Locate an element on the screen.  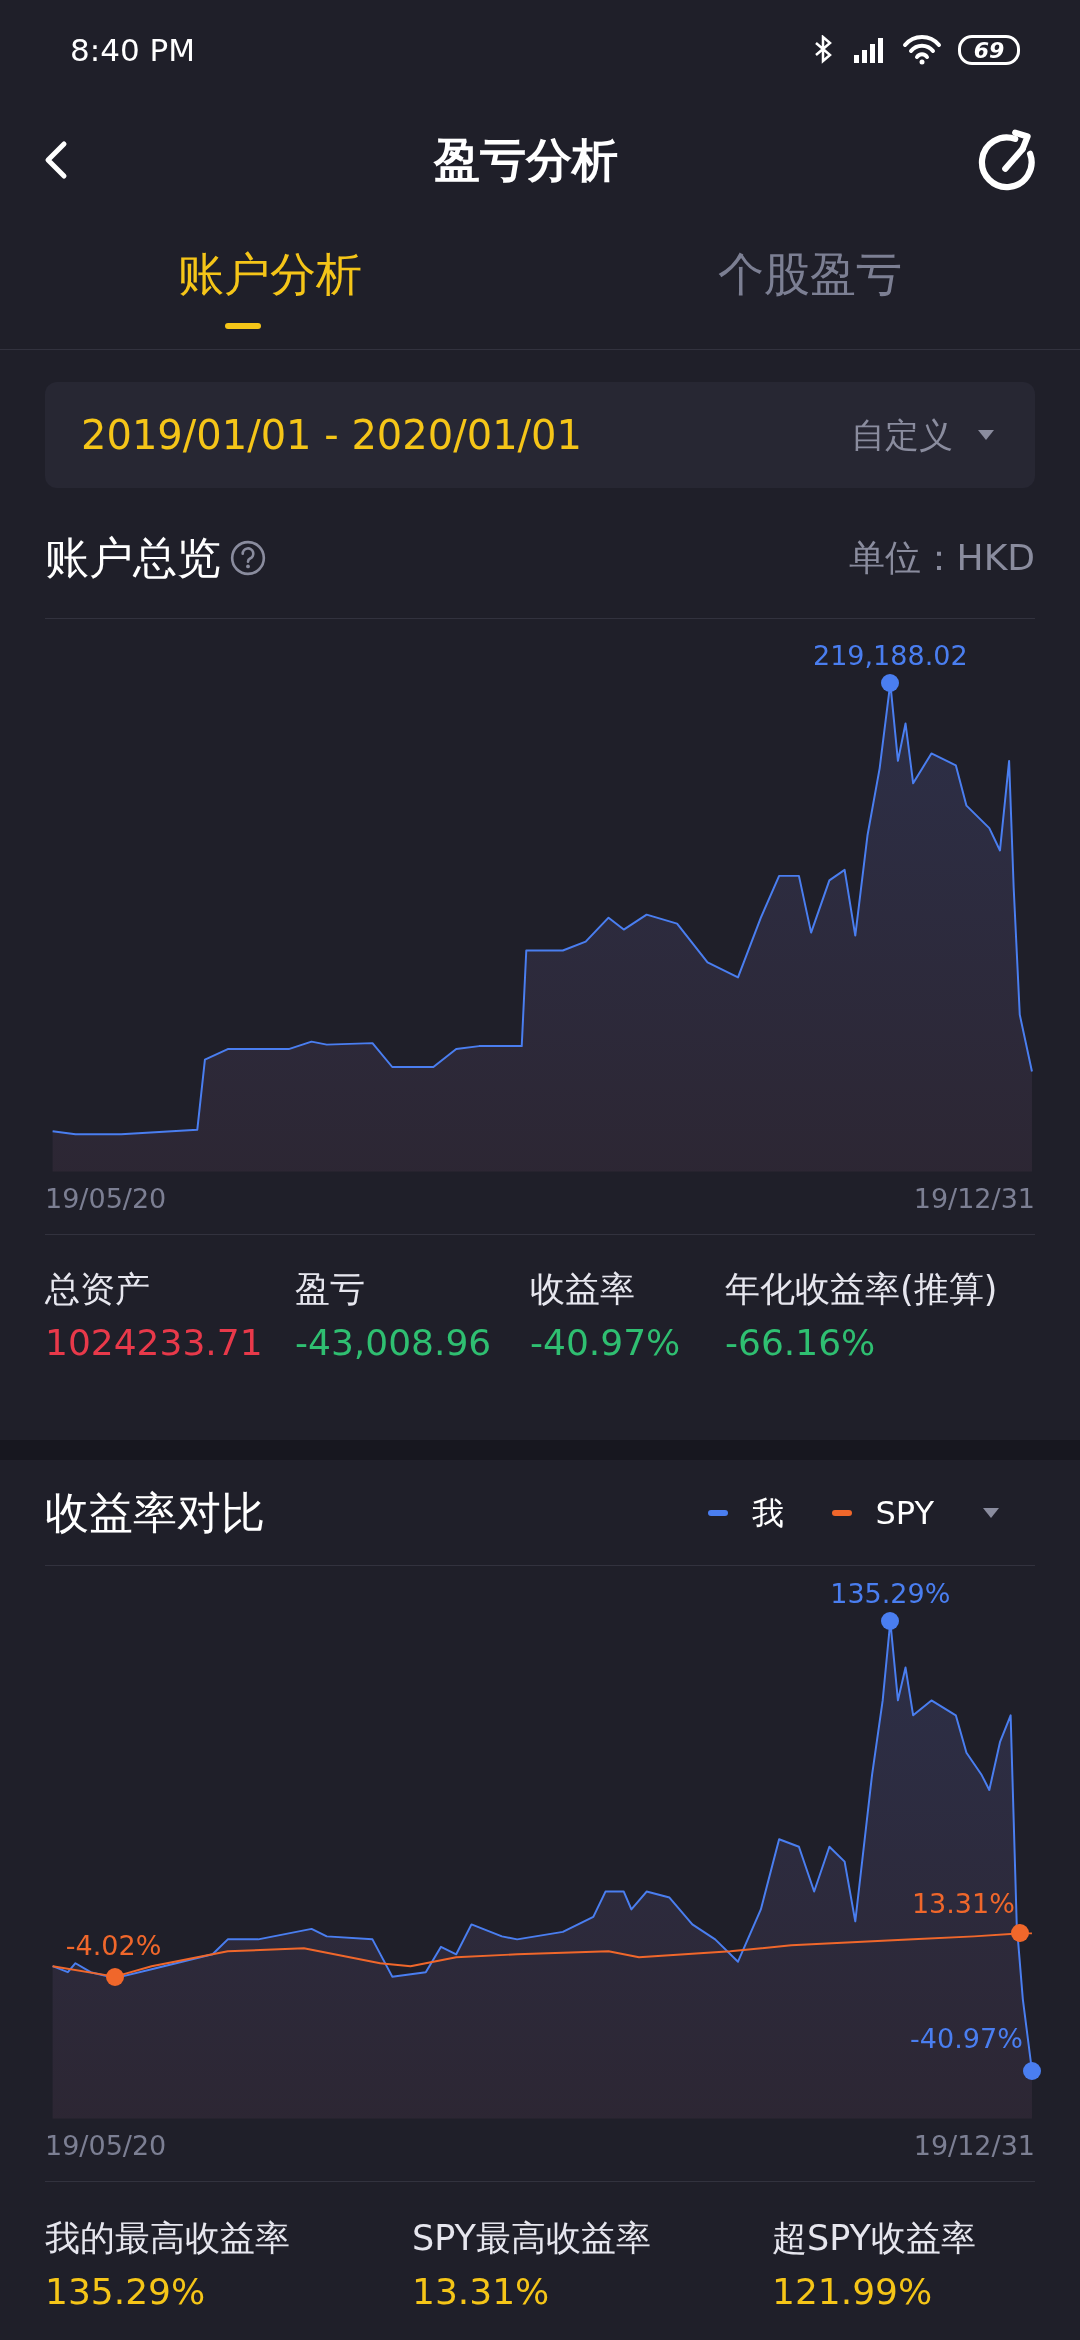
stat-value: -66.16% is located at coordinates (801, 1342).